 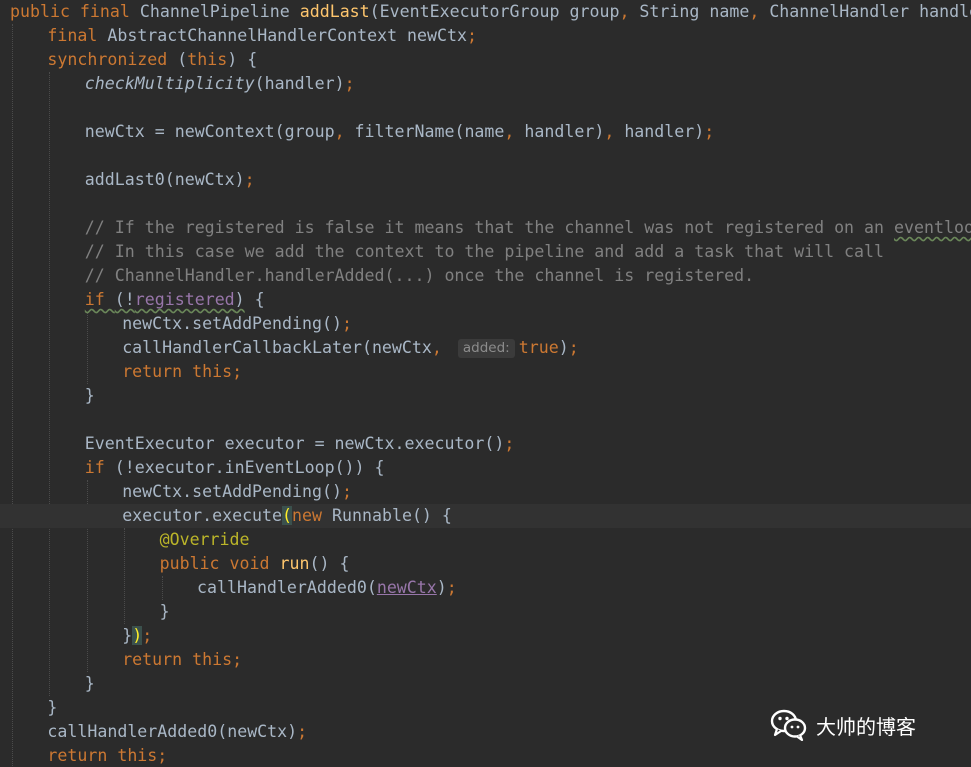 I want to click on code-token: registered, so click(x=184, y=299).